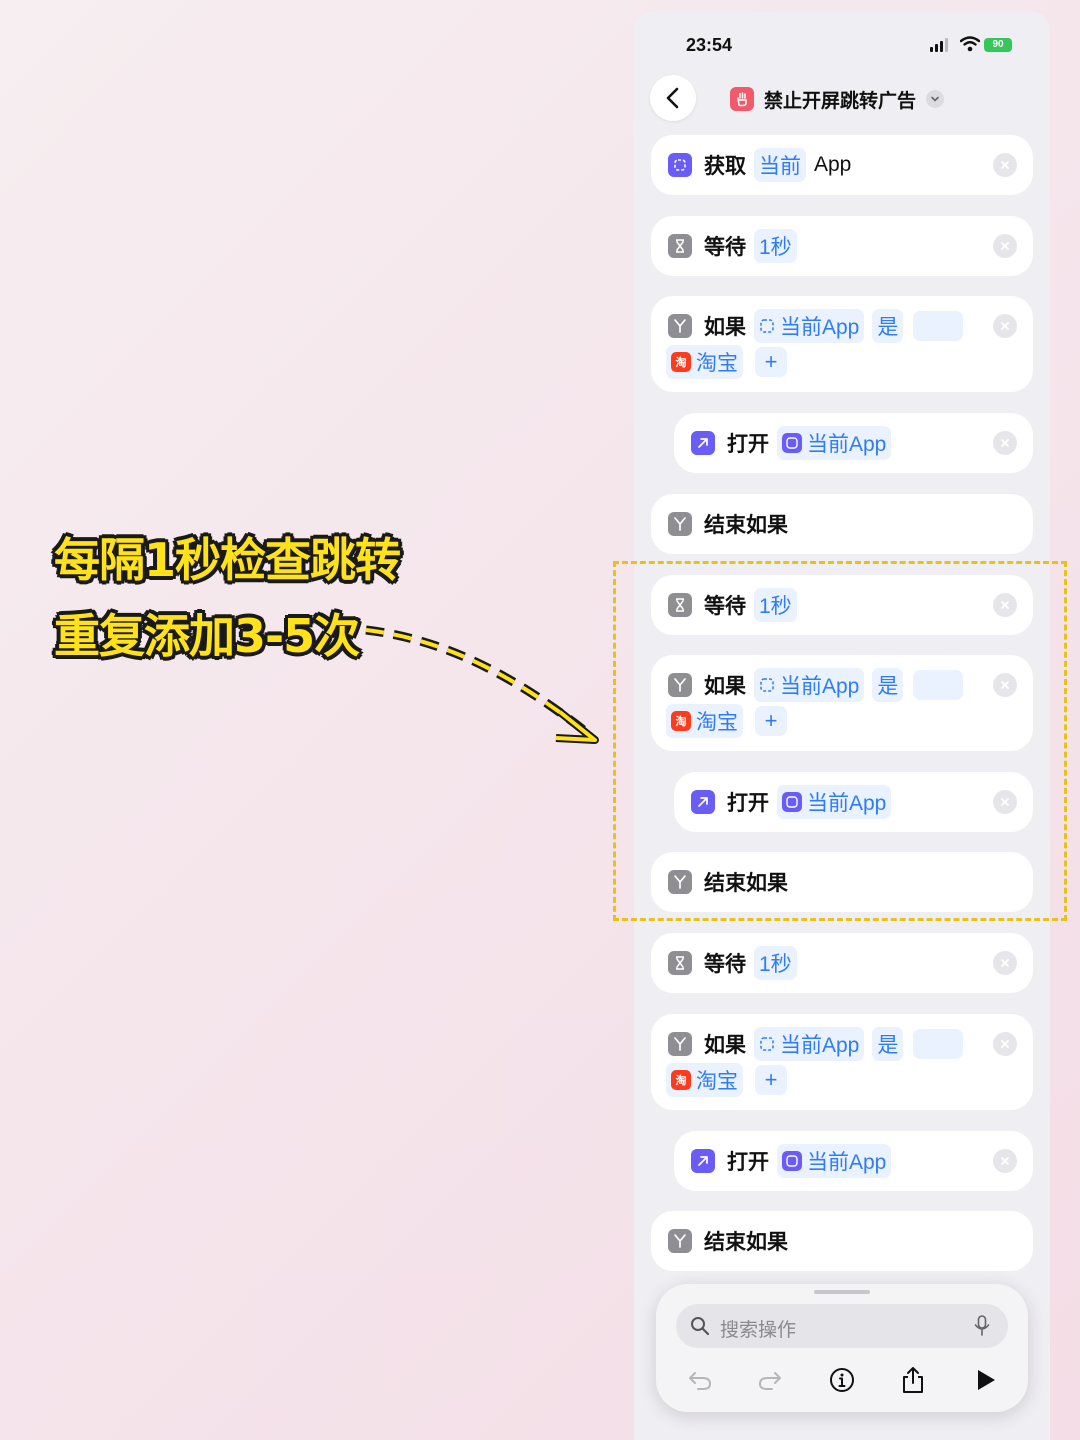 The height and width of the screenshot is (1440, 1080). What do you see at coordinates (982, 1326) in the screenshot?
I see `microphone-icon` at bounding box center [982, 1326].